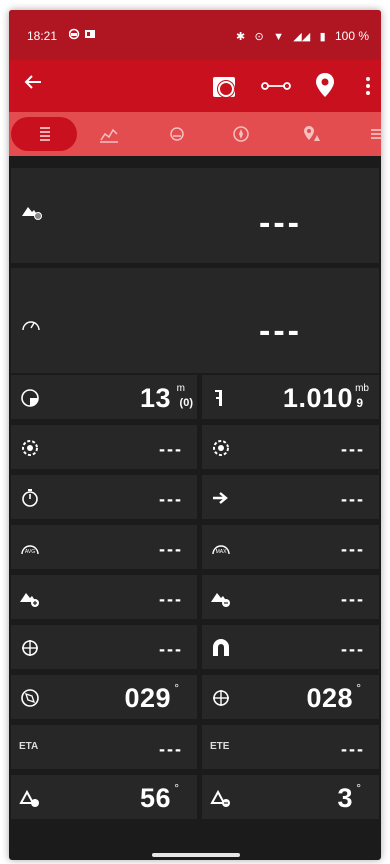 Image resolution: width=390 pixels, height=864 pixels. I want to click on ete-cell: ETE ---, so click(290, 747).